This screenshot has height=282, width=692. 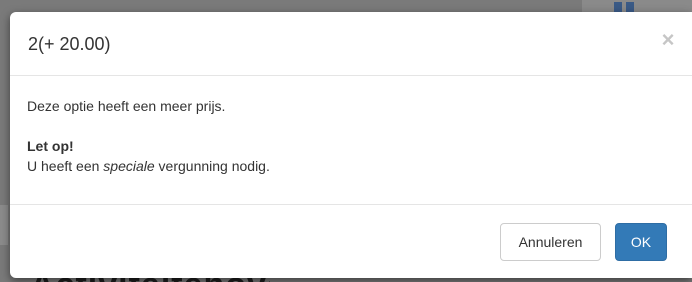 What do you see at coordinates (129, 166) in the screenshot?
I see `permit-notice-emphasis: speciale` at bounding box center [129, 166].